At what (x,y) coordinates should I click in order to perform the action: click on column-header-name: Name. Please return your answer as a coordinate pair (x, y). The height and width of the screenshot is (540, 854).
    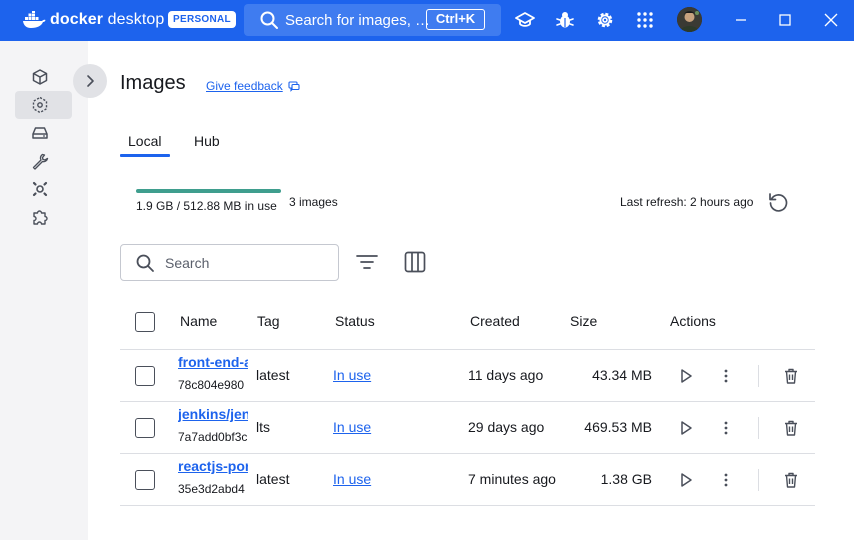
    Looking at the image, I should click on (198, 321).